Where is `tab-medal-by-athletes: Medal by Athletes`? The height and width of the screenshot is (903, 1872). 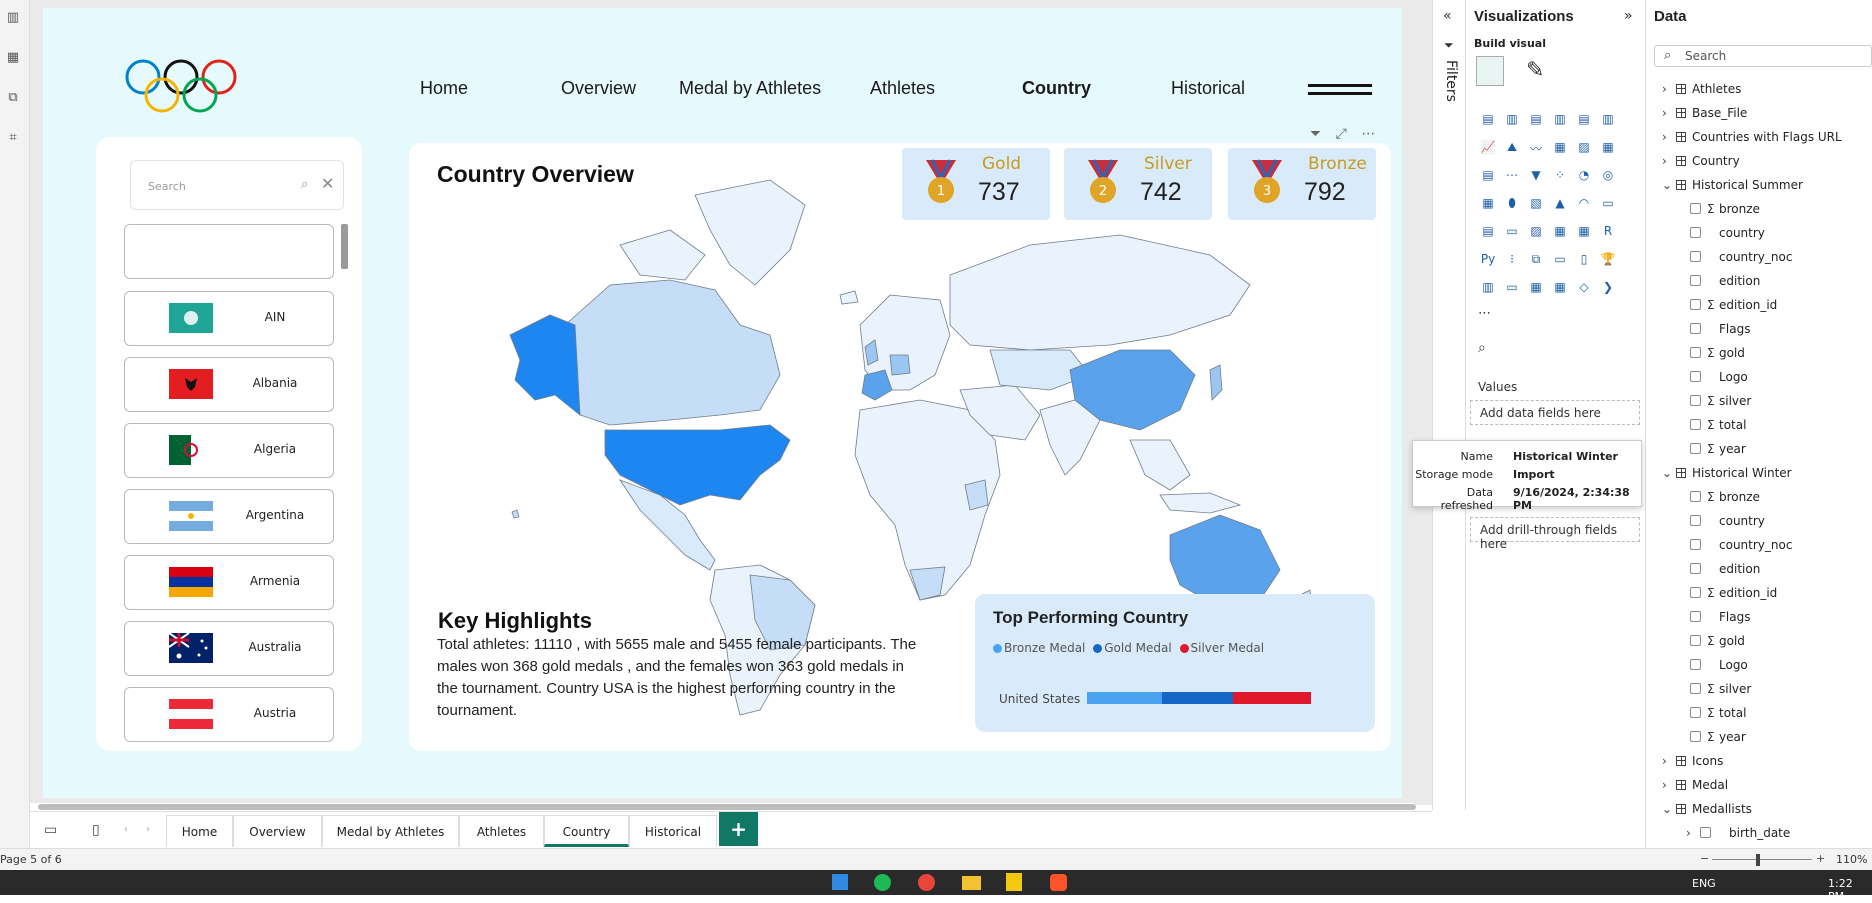 tab-medal-by-athletes: Medal by Athletes is located at coordinates (390, 831).